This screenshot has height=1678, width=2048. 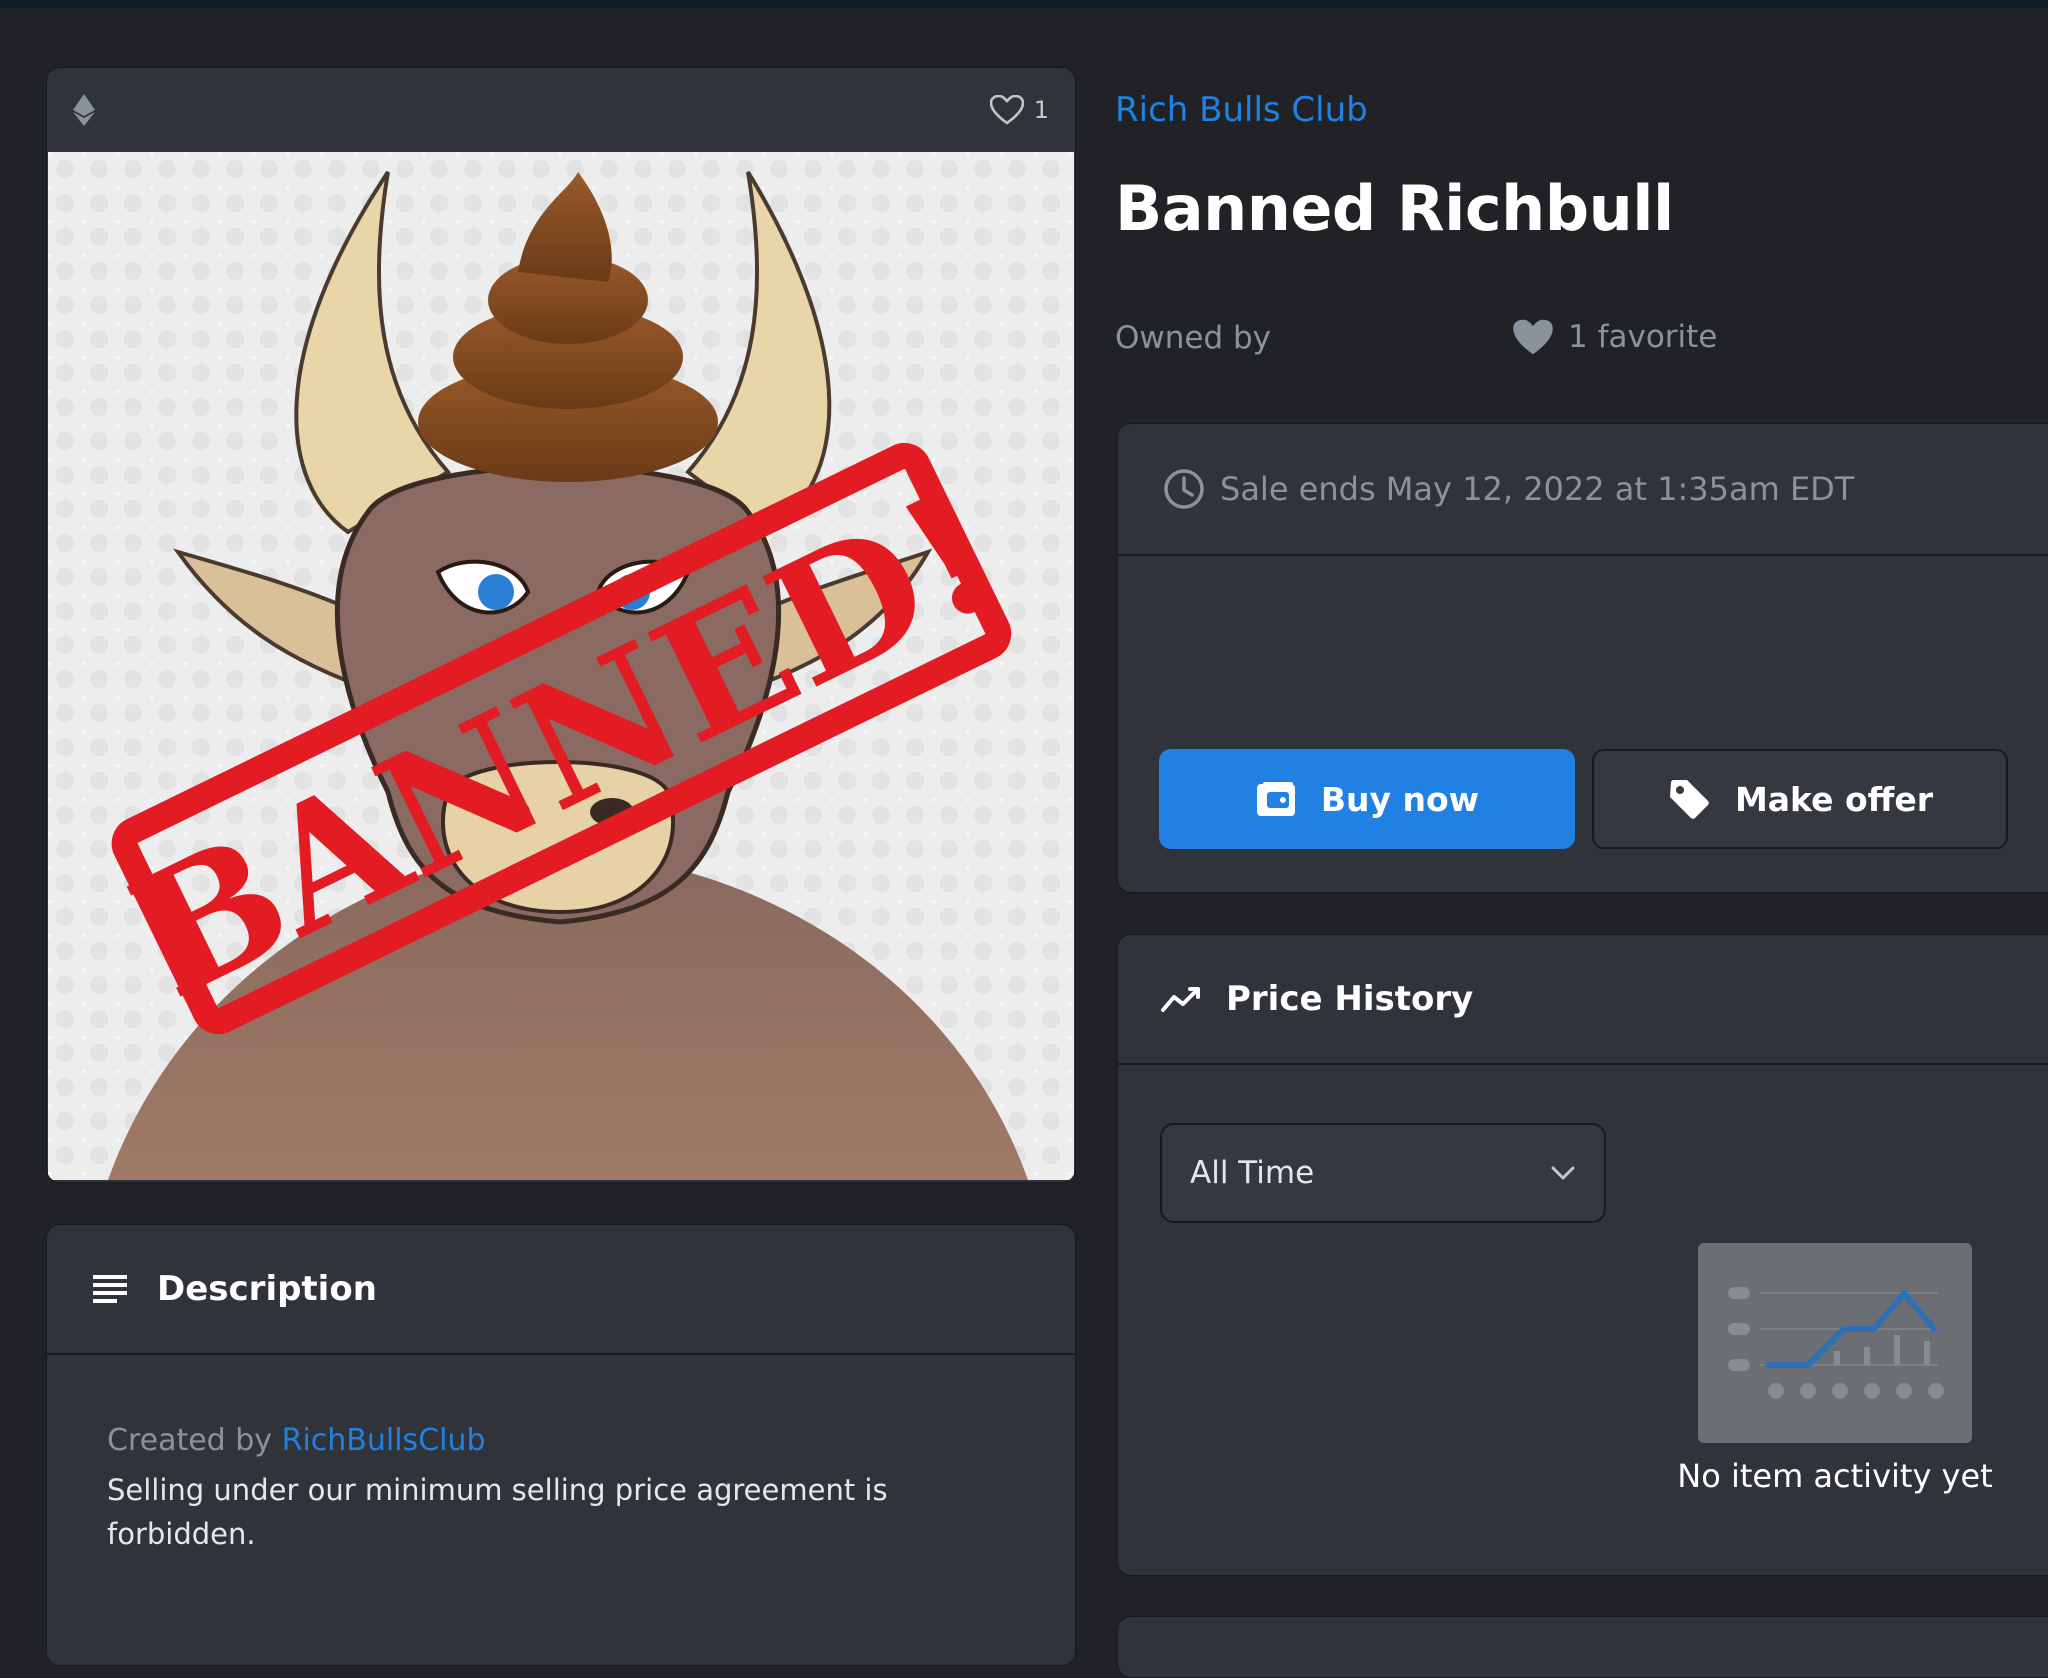 What do you see at coordinates (1394, 208) in the screenshot?
I see `item-title: Banned Richbull` at bounding box center [1394, 208].